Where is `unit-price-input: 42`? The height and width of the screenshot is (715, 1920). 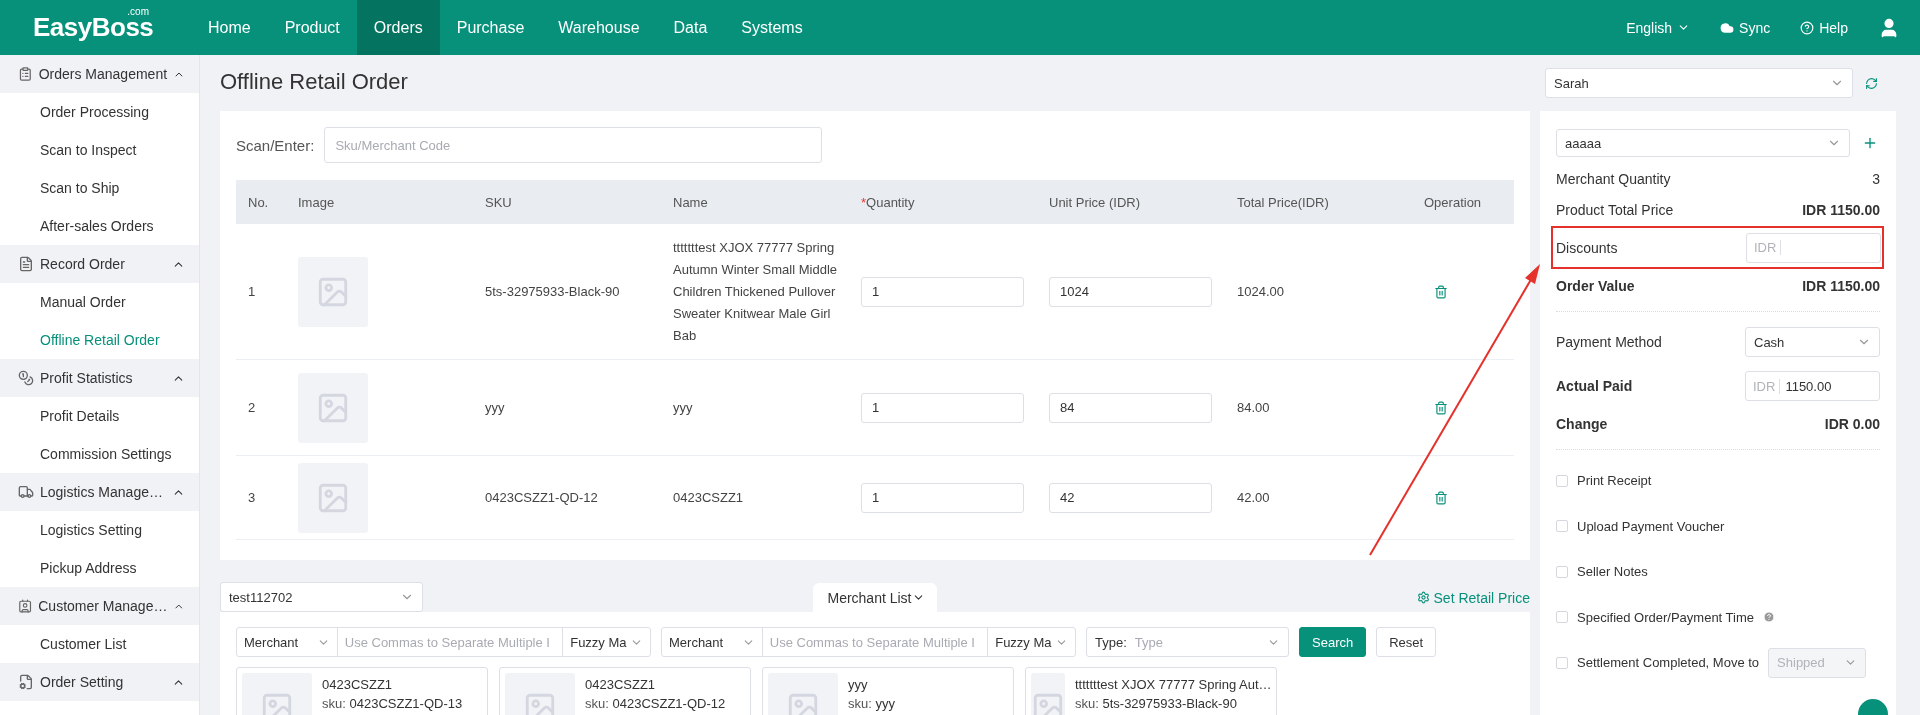 unit-price-input: 42 is located at coordinates (1130, 497).